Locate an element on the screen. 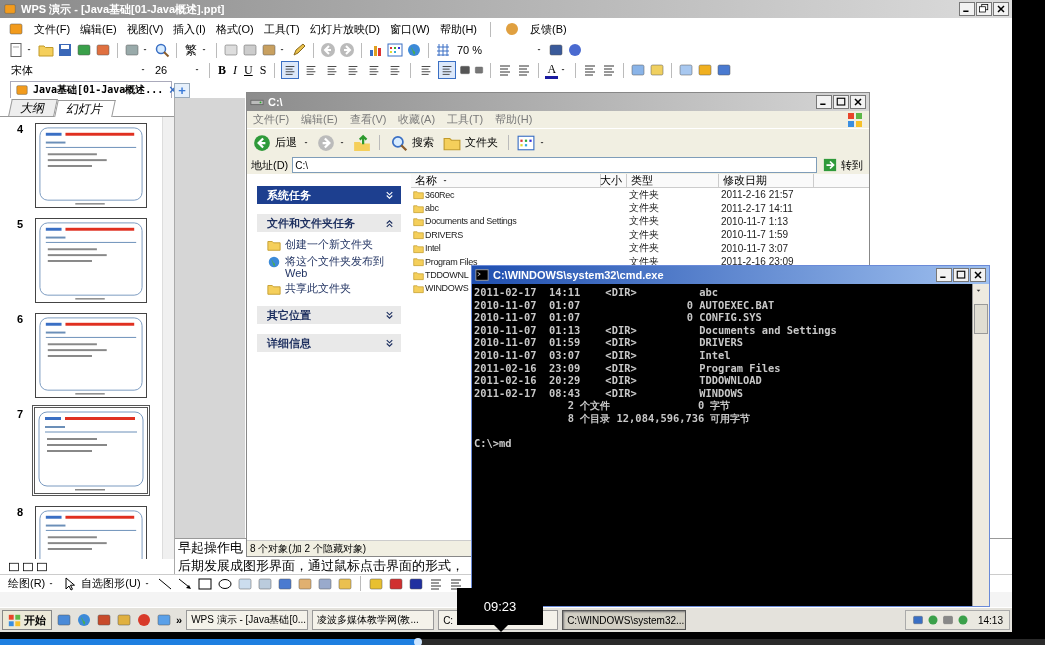 Image resolution: width=1045 pixels, height=645 pixels. task-group-header: 系统任务 is located at coordinates (329, 195).